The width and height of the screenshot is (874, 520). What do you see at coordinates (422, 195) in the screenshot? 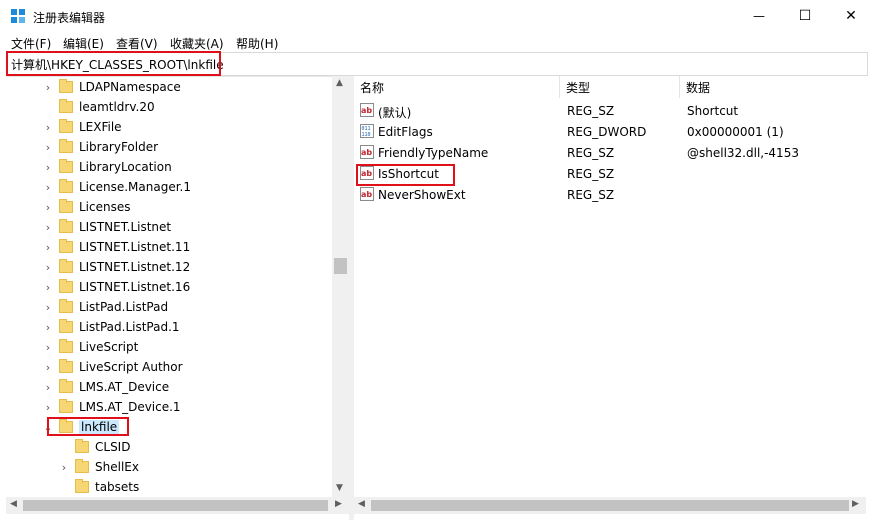
I see `value-name: NeverShowExt` at bounding box center [422, 195].